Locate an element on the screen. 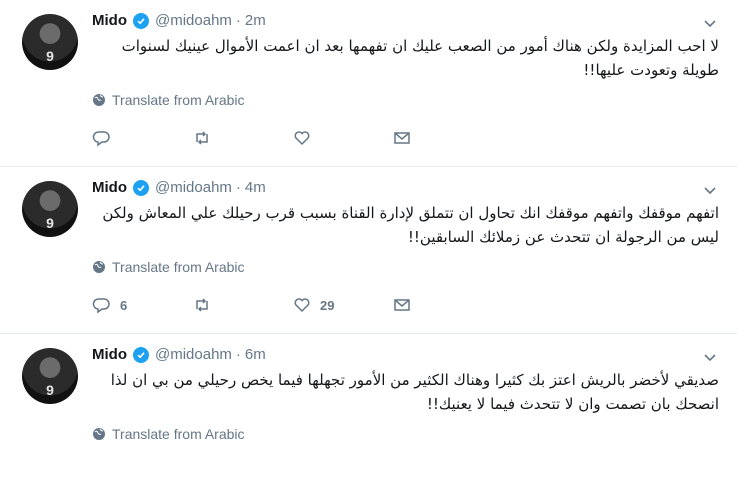 This screenshot has width=737, height=501. tweet-timestamp: 2m is located at coordinates (255, 20).